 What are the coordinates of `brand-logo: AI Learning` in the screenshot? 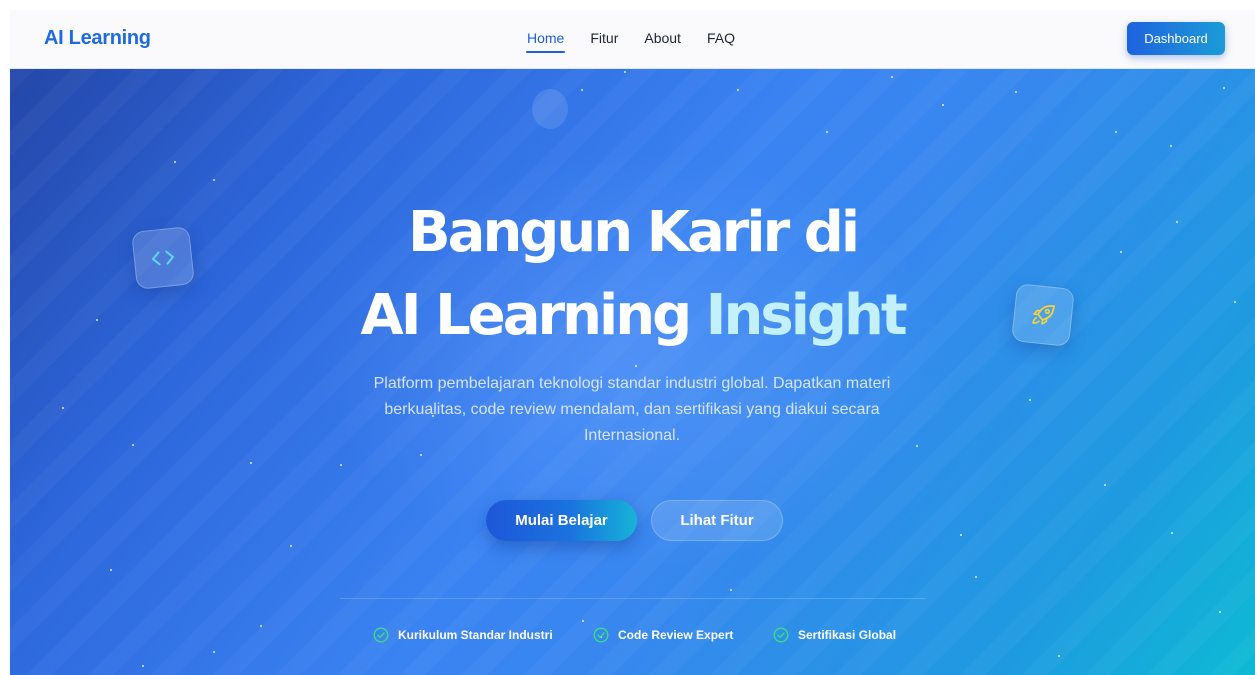 It's located at (97, 38).